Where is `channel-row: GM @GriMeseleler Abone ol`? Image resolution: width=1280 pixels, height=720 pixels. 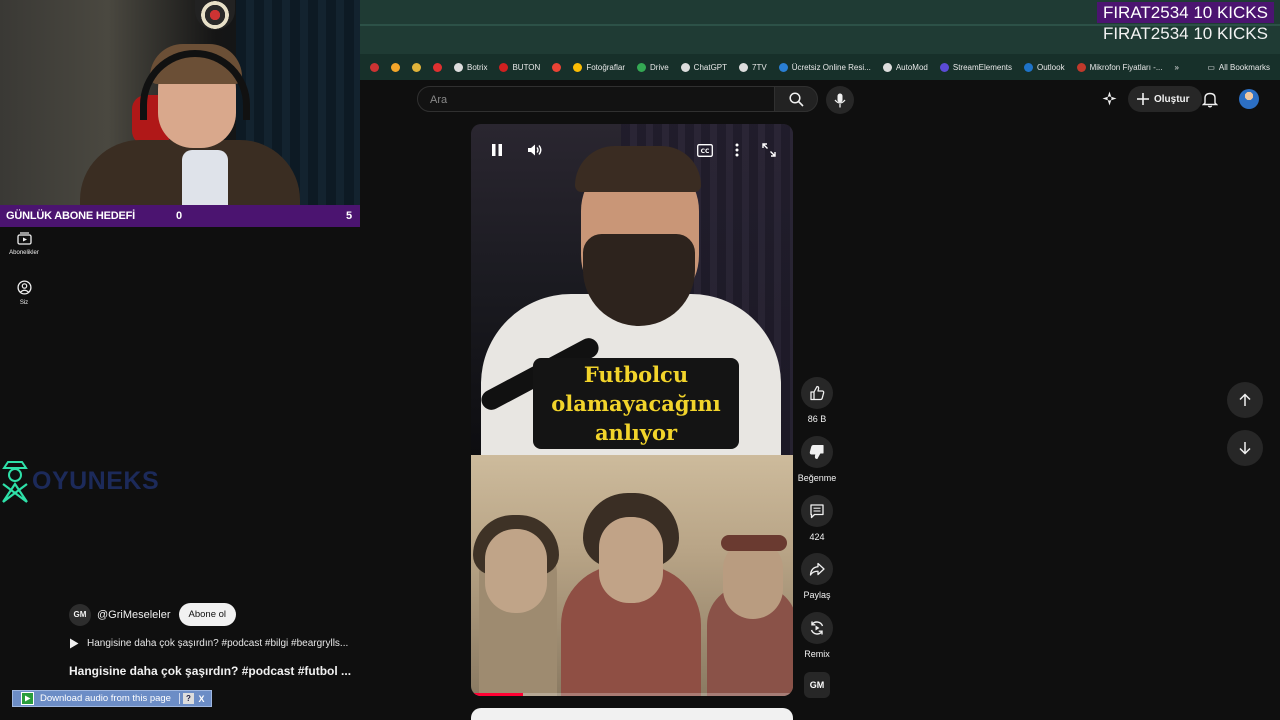
channel-row: GM @GriMeseleler Abone ol is located at coordinates (153, 614).